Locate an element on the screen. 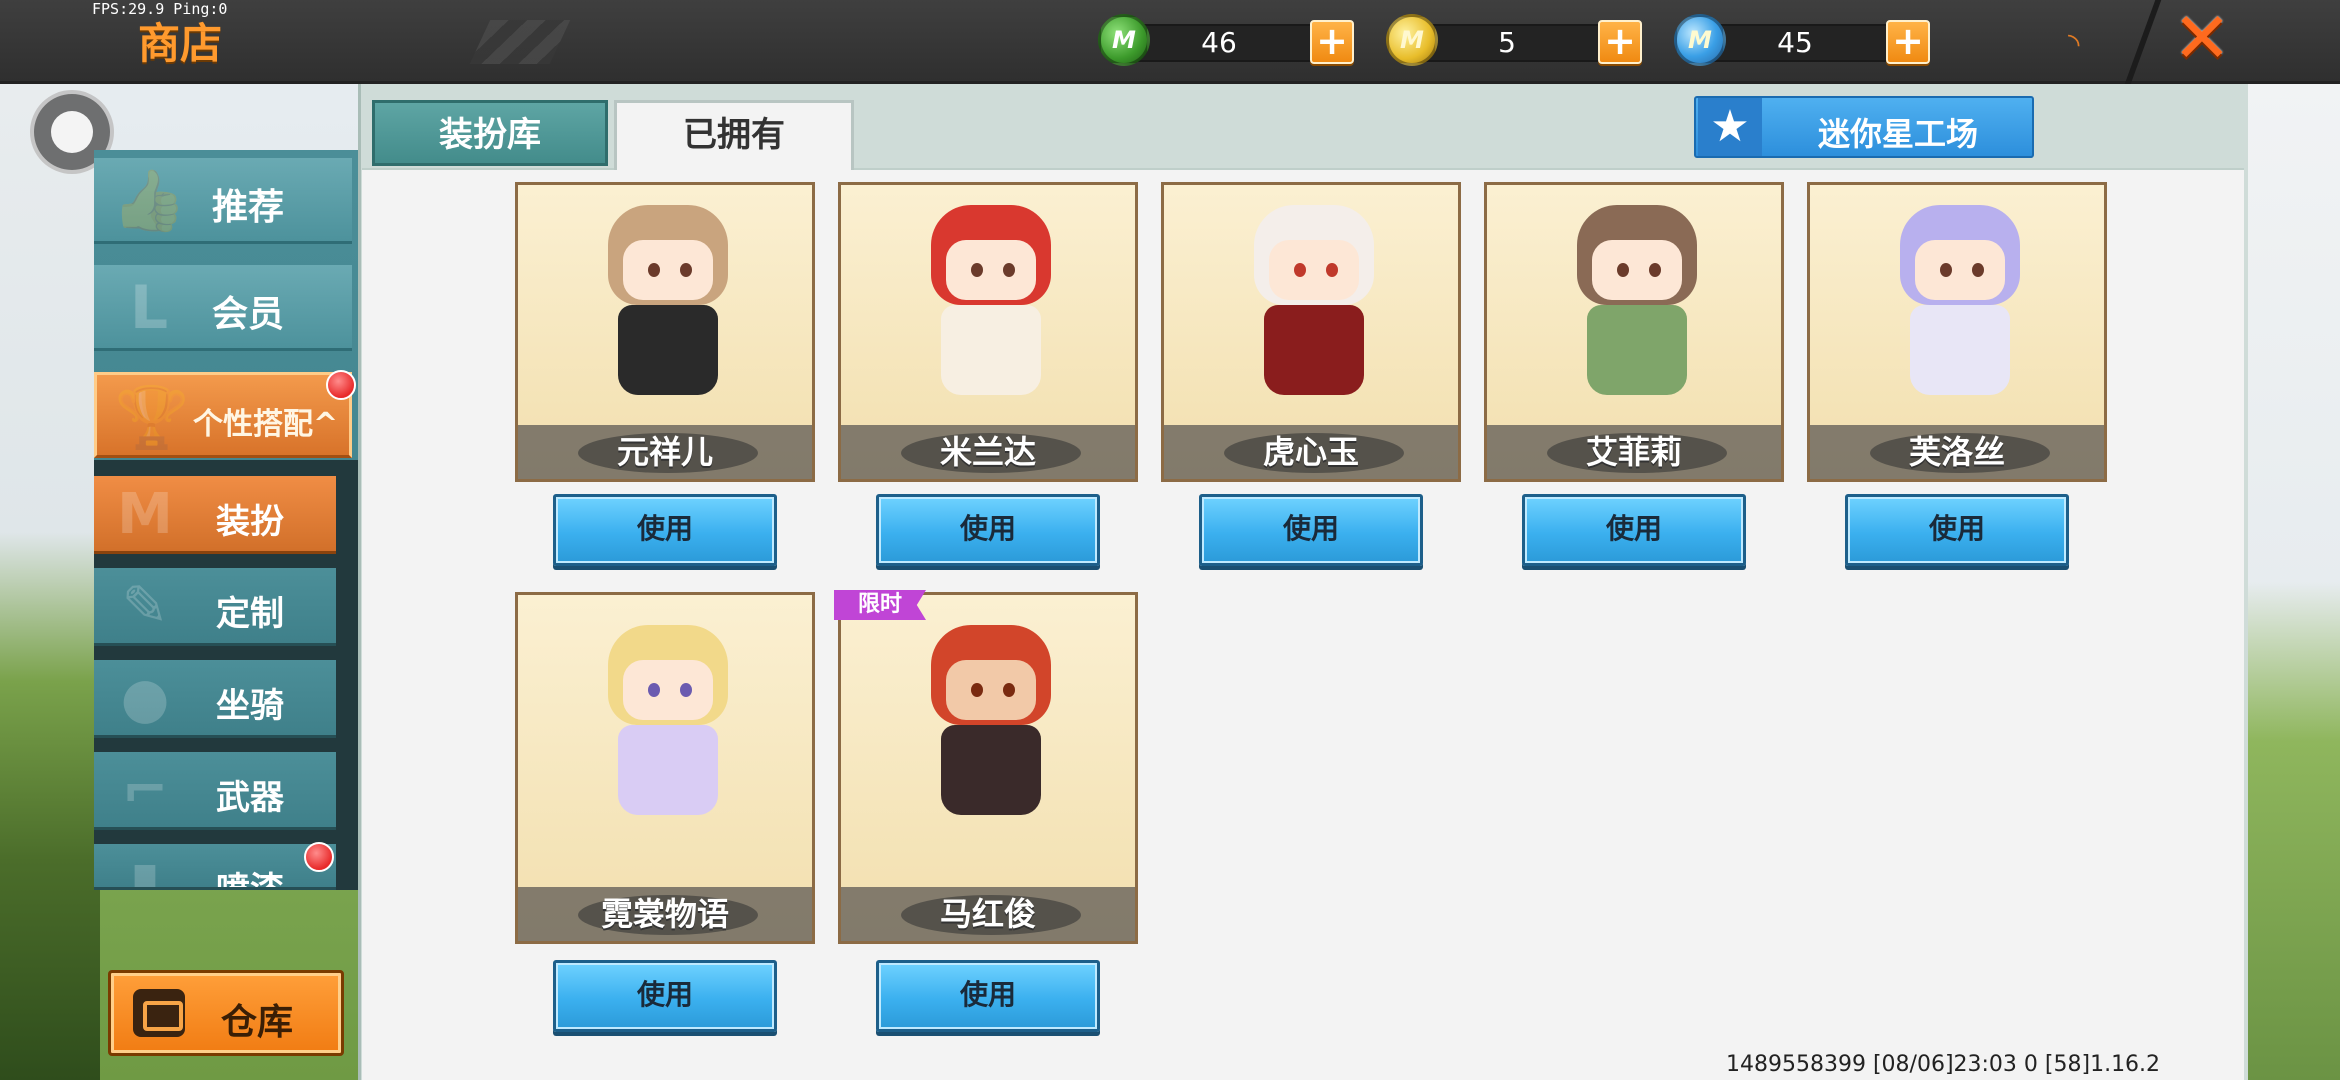 The image size is (2340, 1080). add-blue-bean-button: + is located at coordinates (1908, 42).